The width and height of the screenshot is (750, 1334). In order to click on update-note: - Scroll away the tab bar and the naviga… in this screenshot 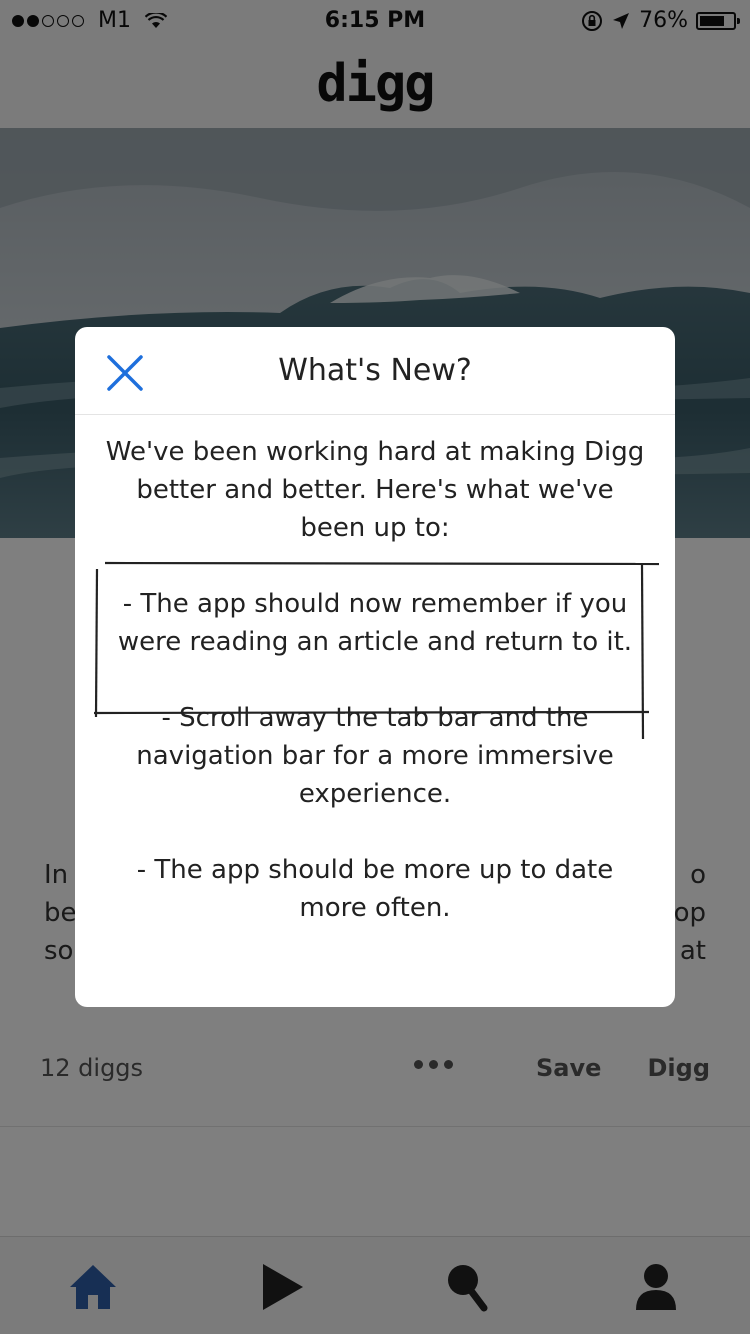, I will do `click(375, 756)`.